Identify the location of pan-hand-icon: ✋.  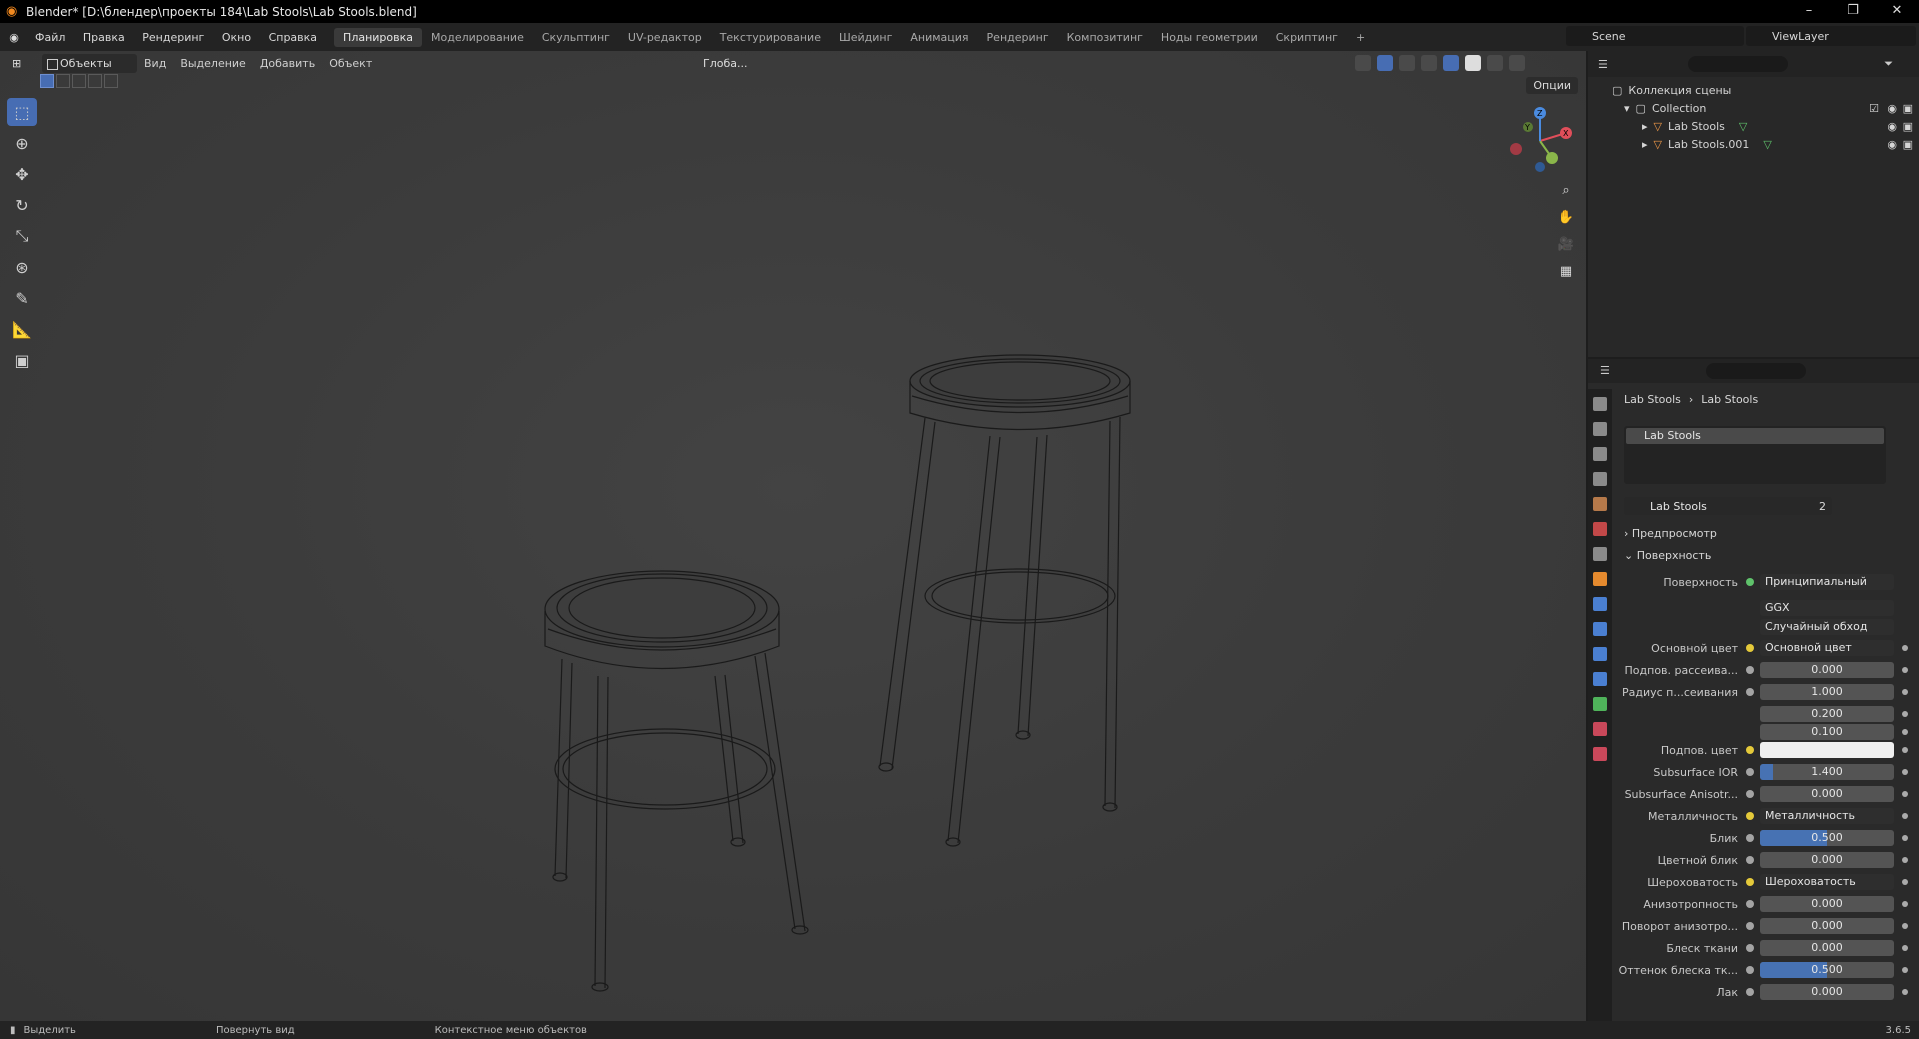
(1566, 218).